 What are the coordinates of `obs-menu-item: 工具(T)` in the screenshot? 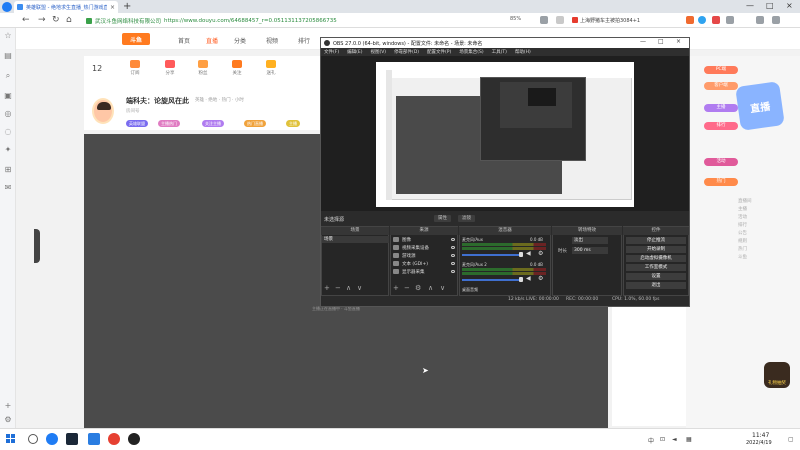 It's located at (499, 52).